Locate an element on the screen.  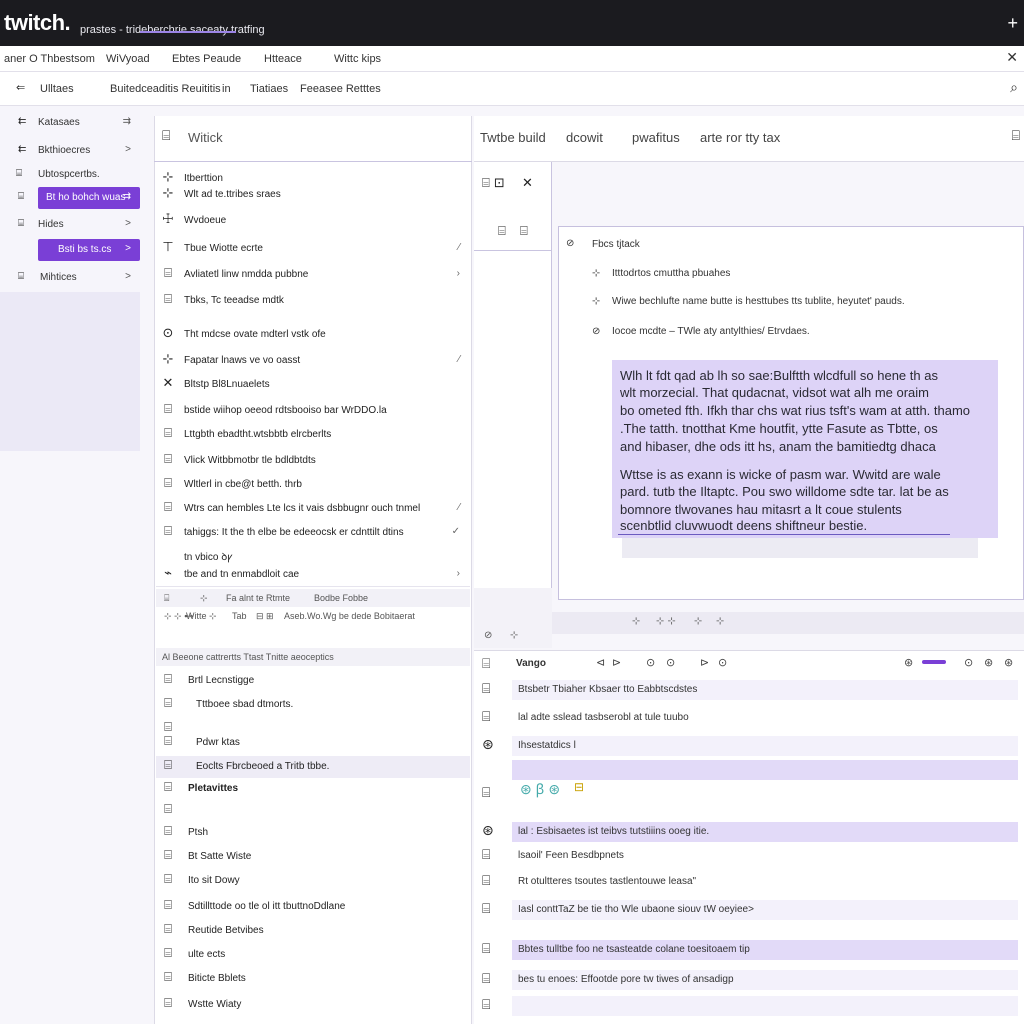
new-tab-plus-icon: + is located at coordinates (1012, 23).